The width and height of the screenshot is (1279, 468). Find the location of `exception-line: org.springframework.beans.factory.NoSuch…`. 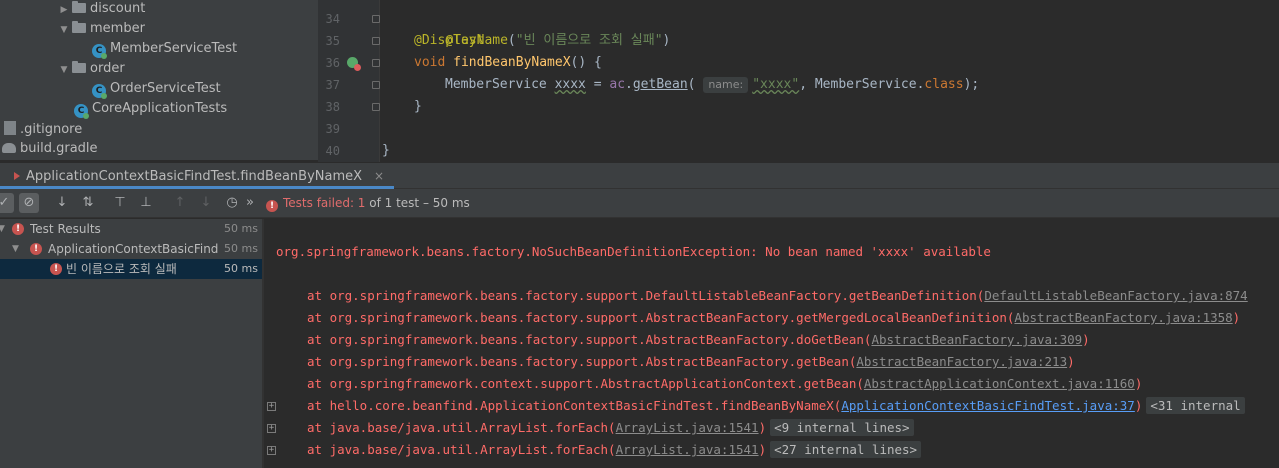

exception-line: org.springframework.beans.factory.NoSuch… is located at coordinates (633, 251).